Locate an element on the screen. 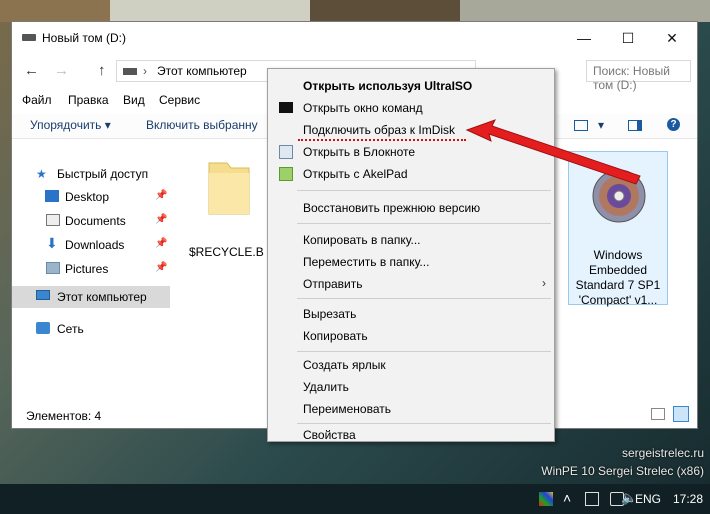 The width and height of the screenshot is (710, 514). annotation-arrow is located at coordinates (553, 152).